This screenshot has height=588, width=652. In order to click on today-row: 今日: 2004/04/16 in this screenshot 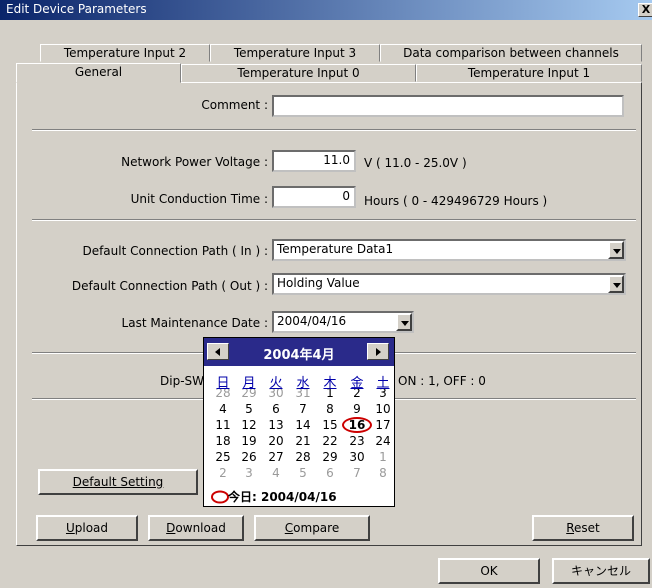, I will do `click(299, 497)`.